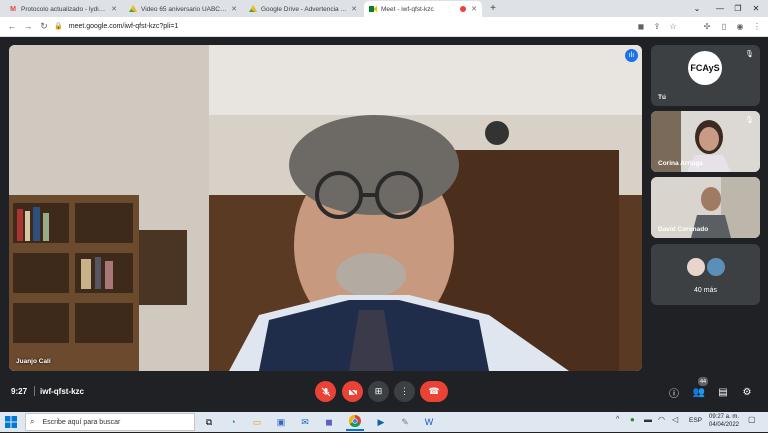 The width and height of the screenshot is (768, 433). I want to click on mic-off-button, so click(325, 391).